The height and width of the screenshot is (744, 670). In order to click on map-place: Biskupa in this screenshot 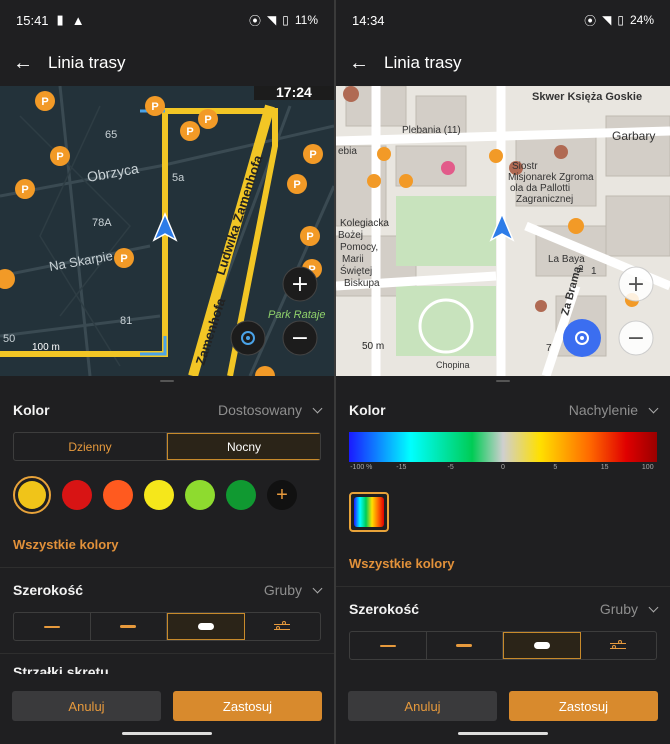, I will do `click(362, 283)`.